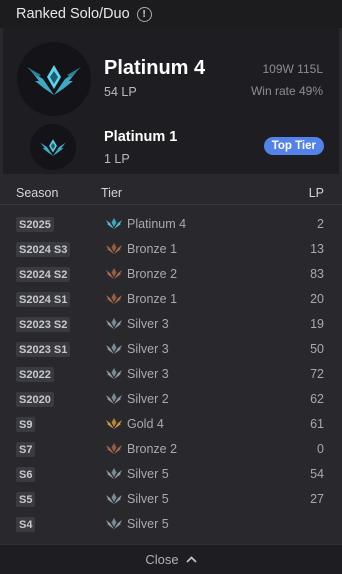 Image resolution: width=342 pixels, height=574 pixels. I want to click on lp-value: 62, so click(317, 399).